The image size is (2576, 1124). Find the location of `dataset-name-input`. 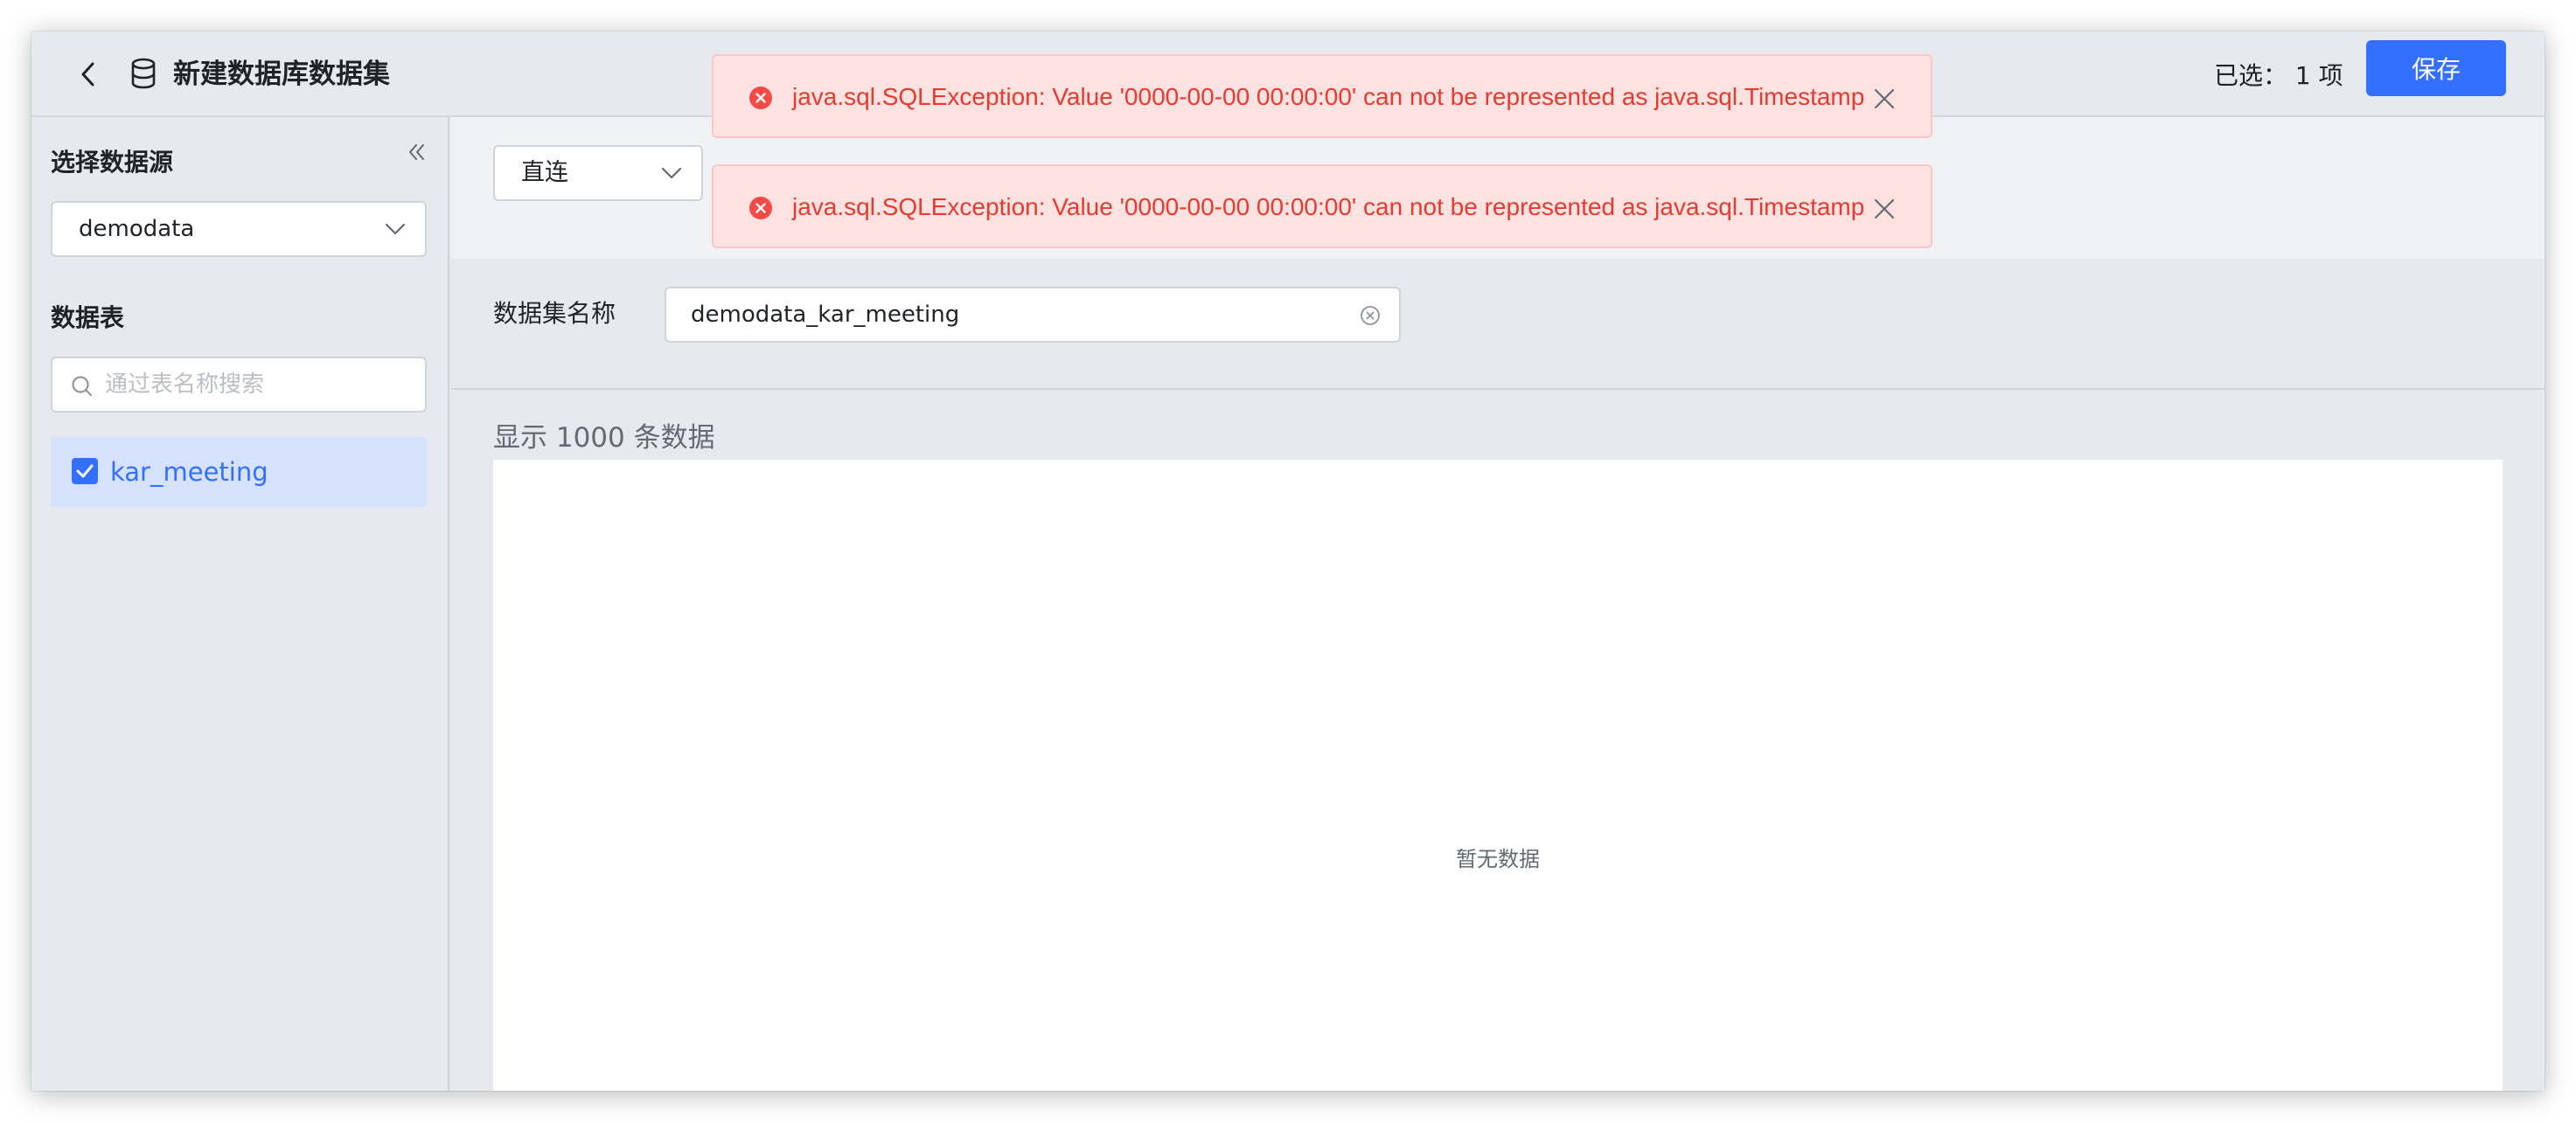

dataset-name-input is located at coordinates (1014, 314).